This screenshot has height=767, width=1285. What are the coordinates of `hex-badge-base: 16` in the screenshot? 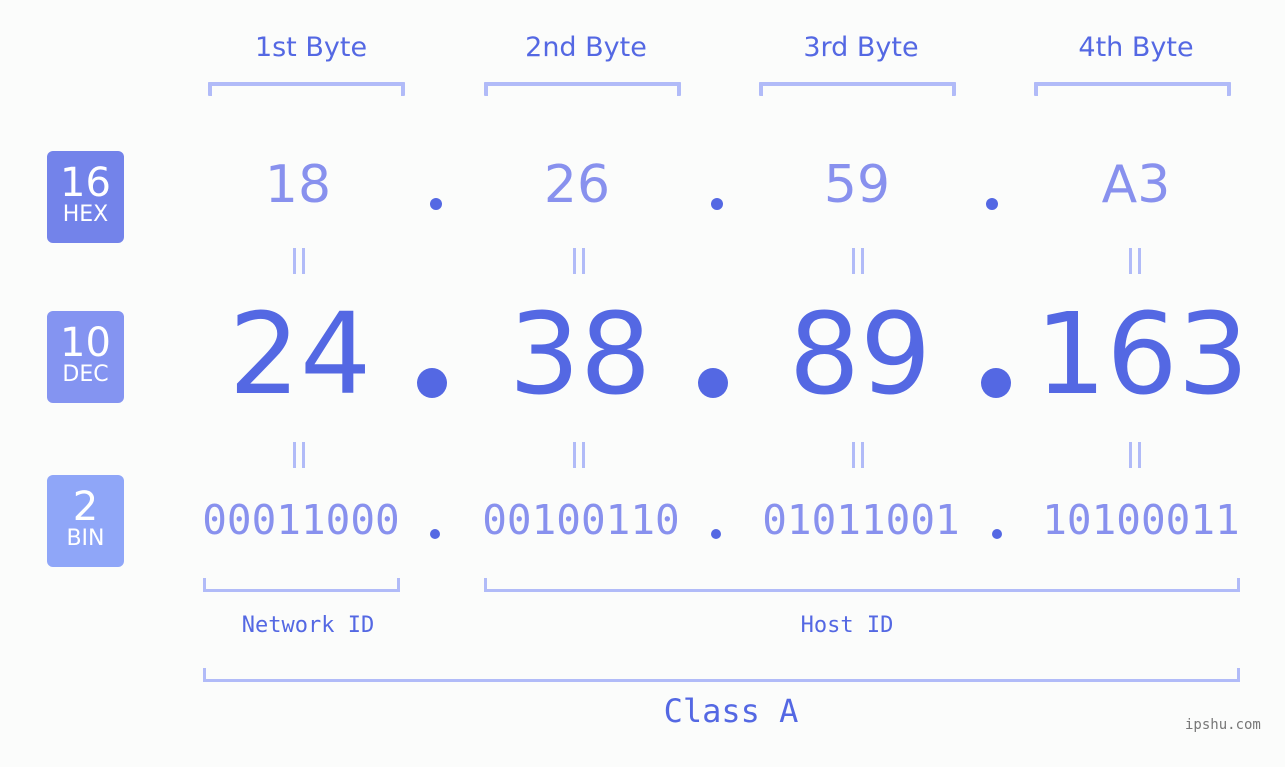 It's located at (85, 183).